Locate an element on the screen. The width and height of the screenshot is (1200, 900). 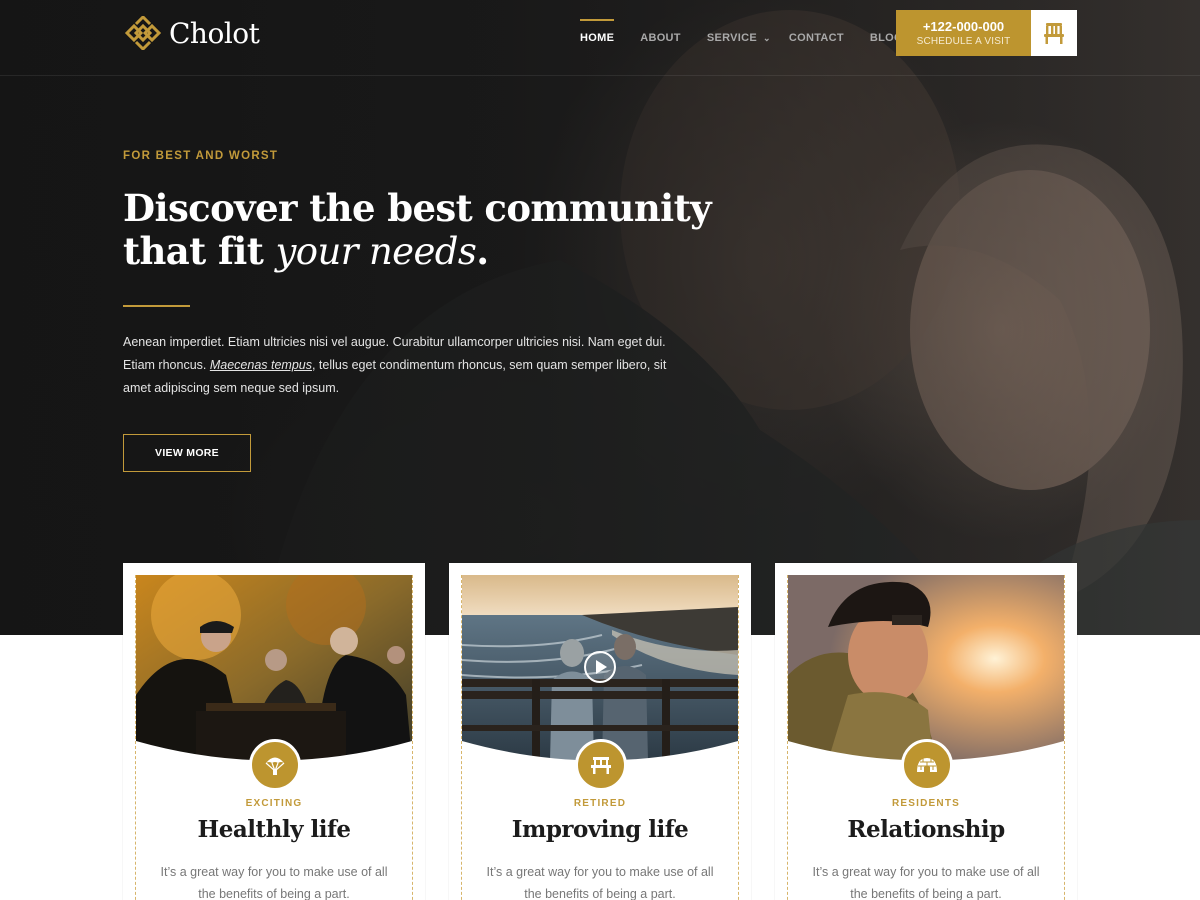
nav-item-label: CONTACT is located at coordinates (816, 38).